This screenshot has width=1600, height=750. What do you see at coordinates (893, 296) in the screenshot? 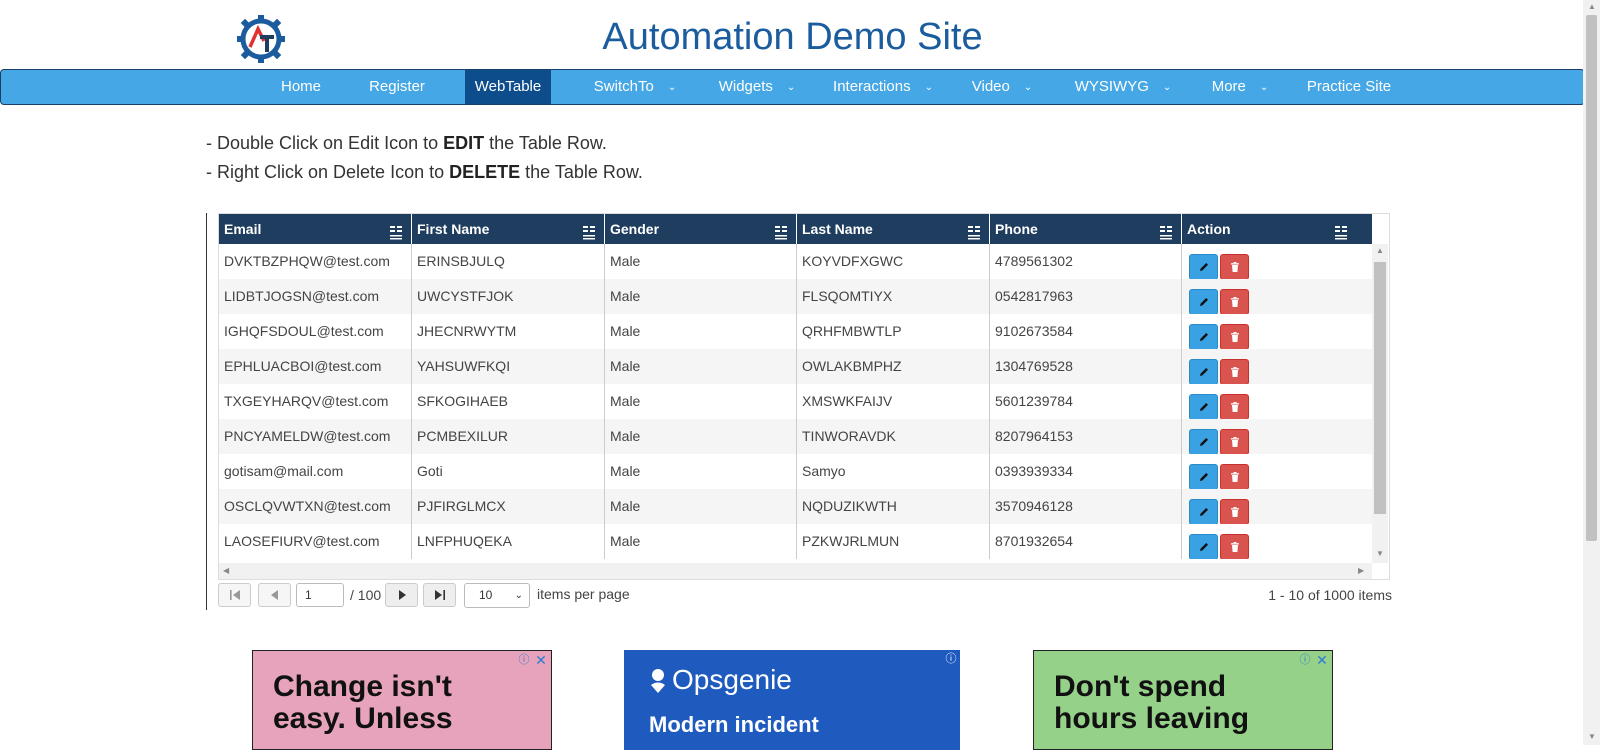
I see `cell-last-name: FLSQOMTIYX` at bounding box center [893, 296].